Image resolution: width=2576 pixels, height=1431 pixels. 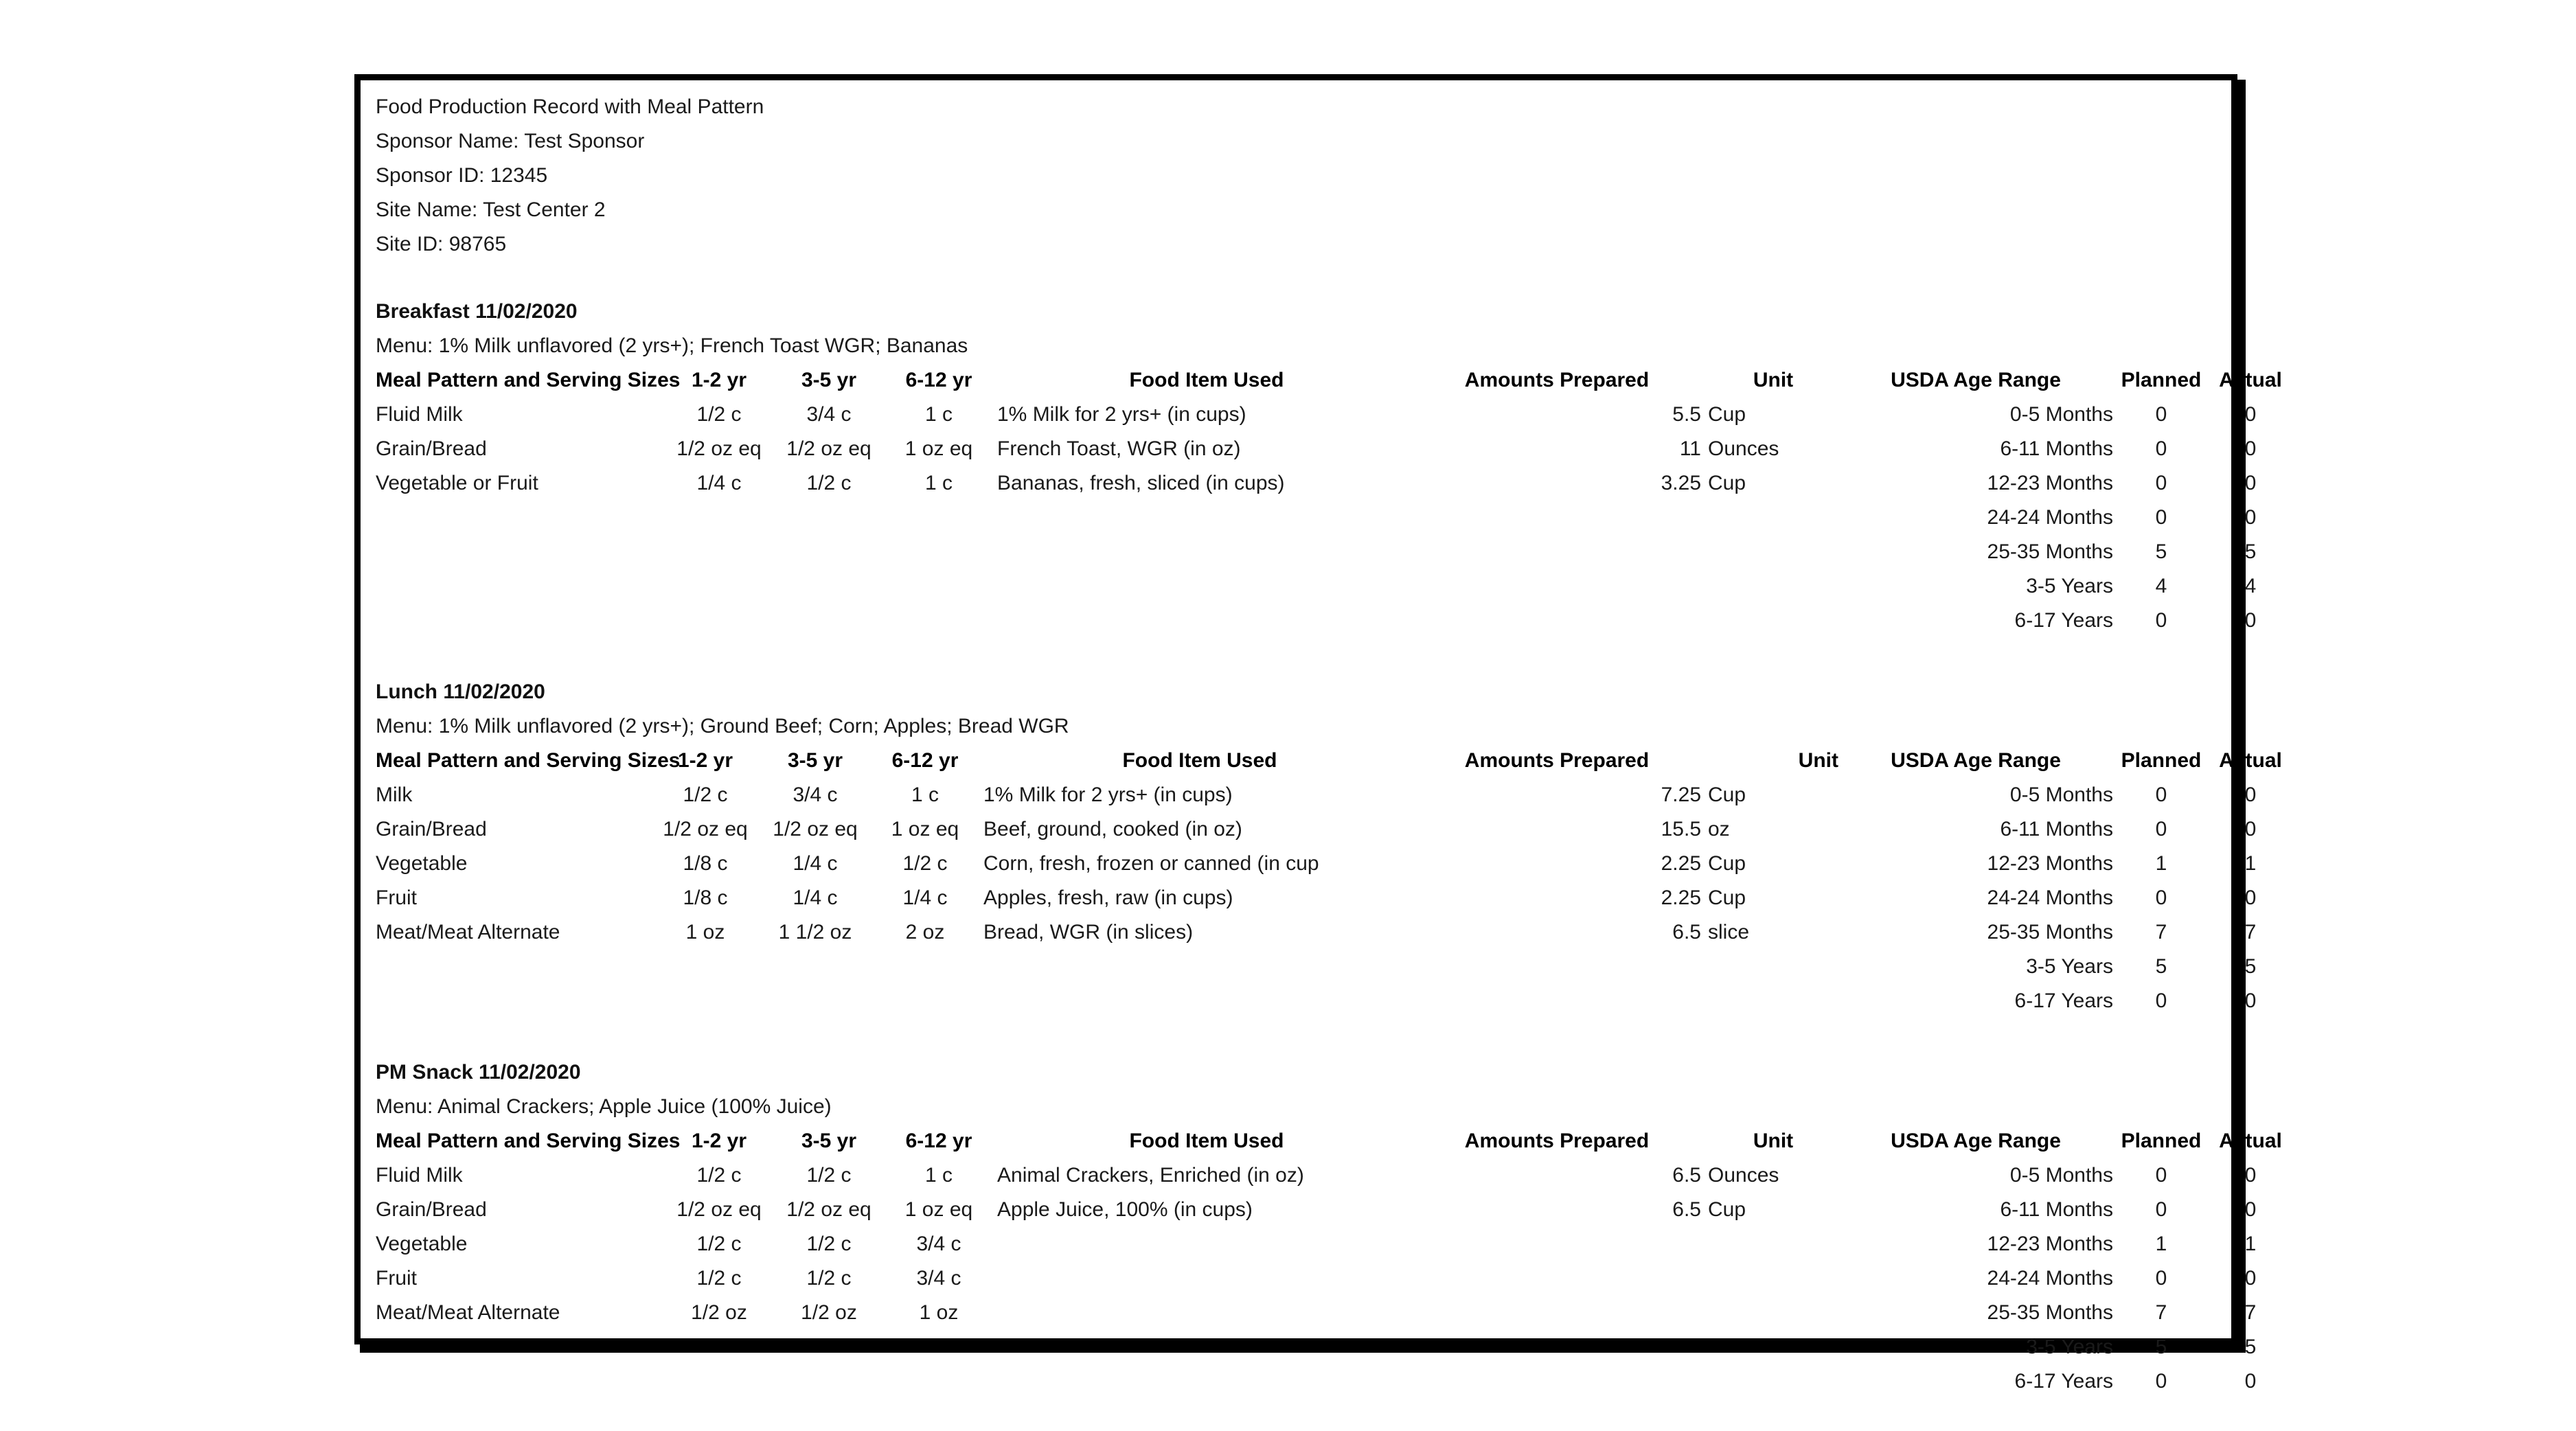 I want to click on cell-food-item: Apples, fresh, raw (in cups), so click(x=1108, y=897).